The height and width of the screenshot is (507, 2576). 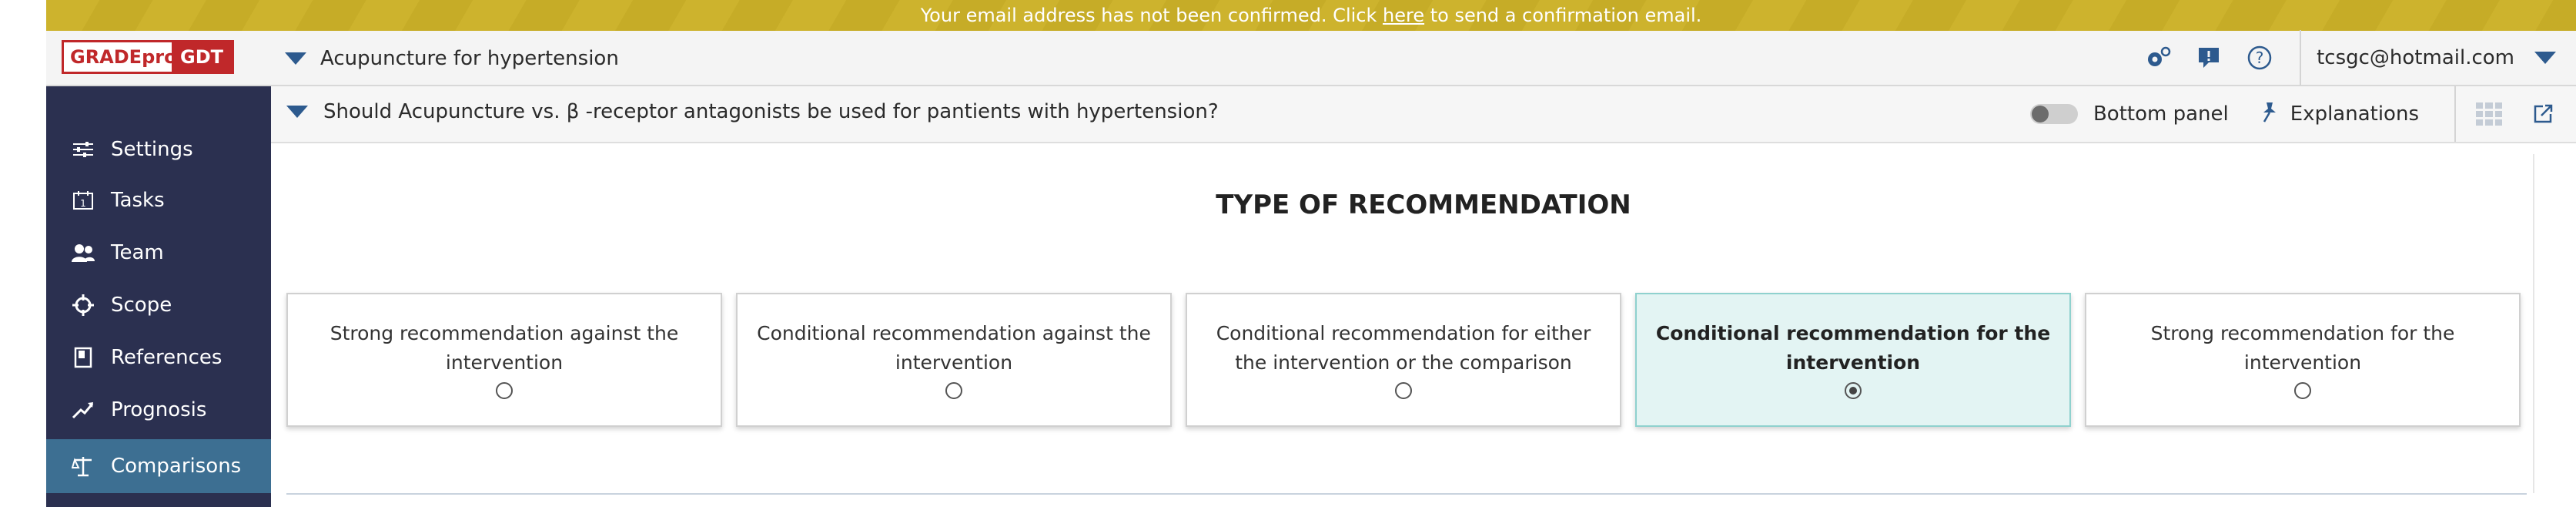 I want to click on sidebar-item-tasks: 1 Tasks, so click(x=159, y=200).